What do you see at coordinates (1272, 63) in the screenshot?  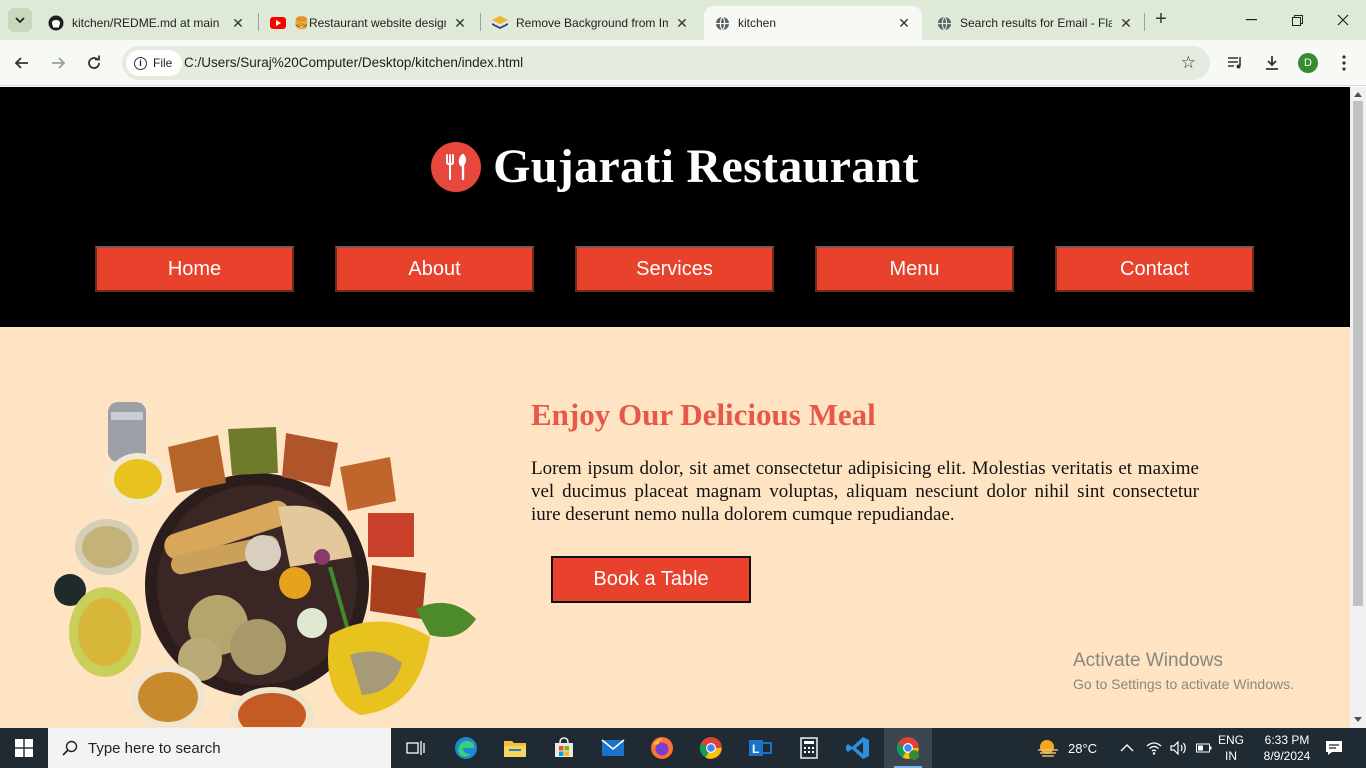 I see `downloads-button` at bounding box center [1272, 63].